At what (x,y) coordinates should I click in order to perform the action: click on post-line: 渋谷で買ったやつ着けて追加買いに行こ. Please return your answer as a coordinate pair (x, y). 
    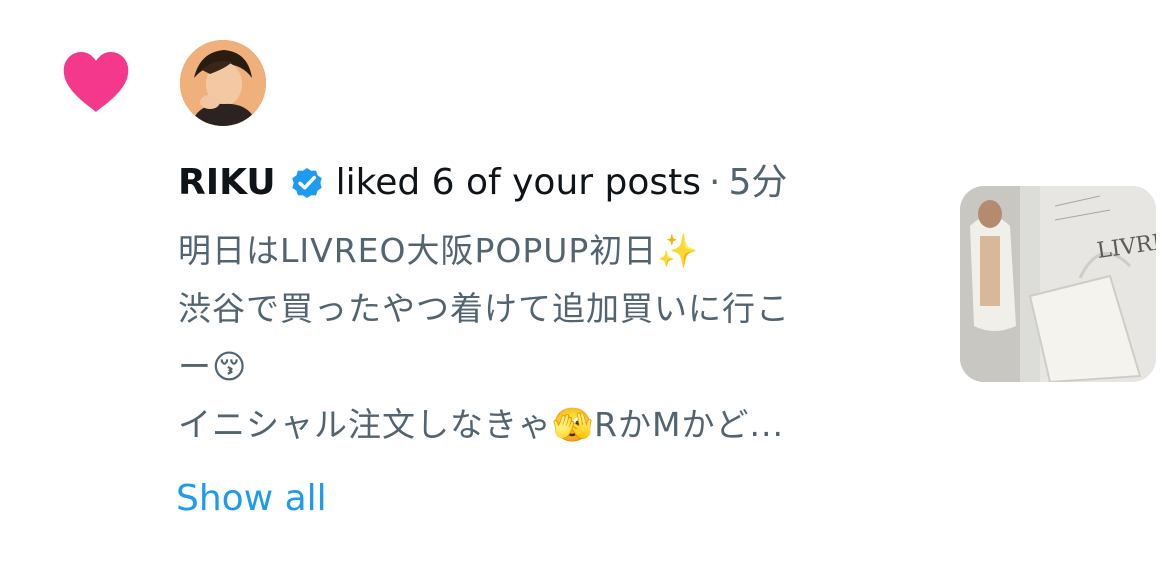
    Looking at the image, I should click on (484, 308).